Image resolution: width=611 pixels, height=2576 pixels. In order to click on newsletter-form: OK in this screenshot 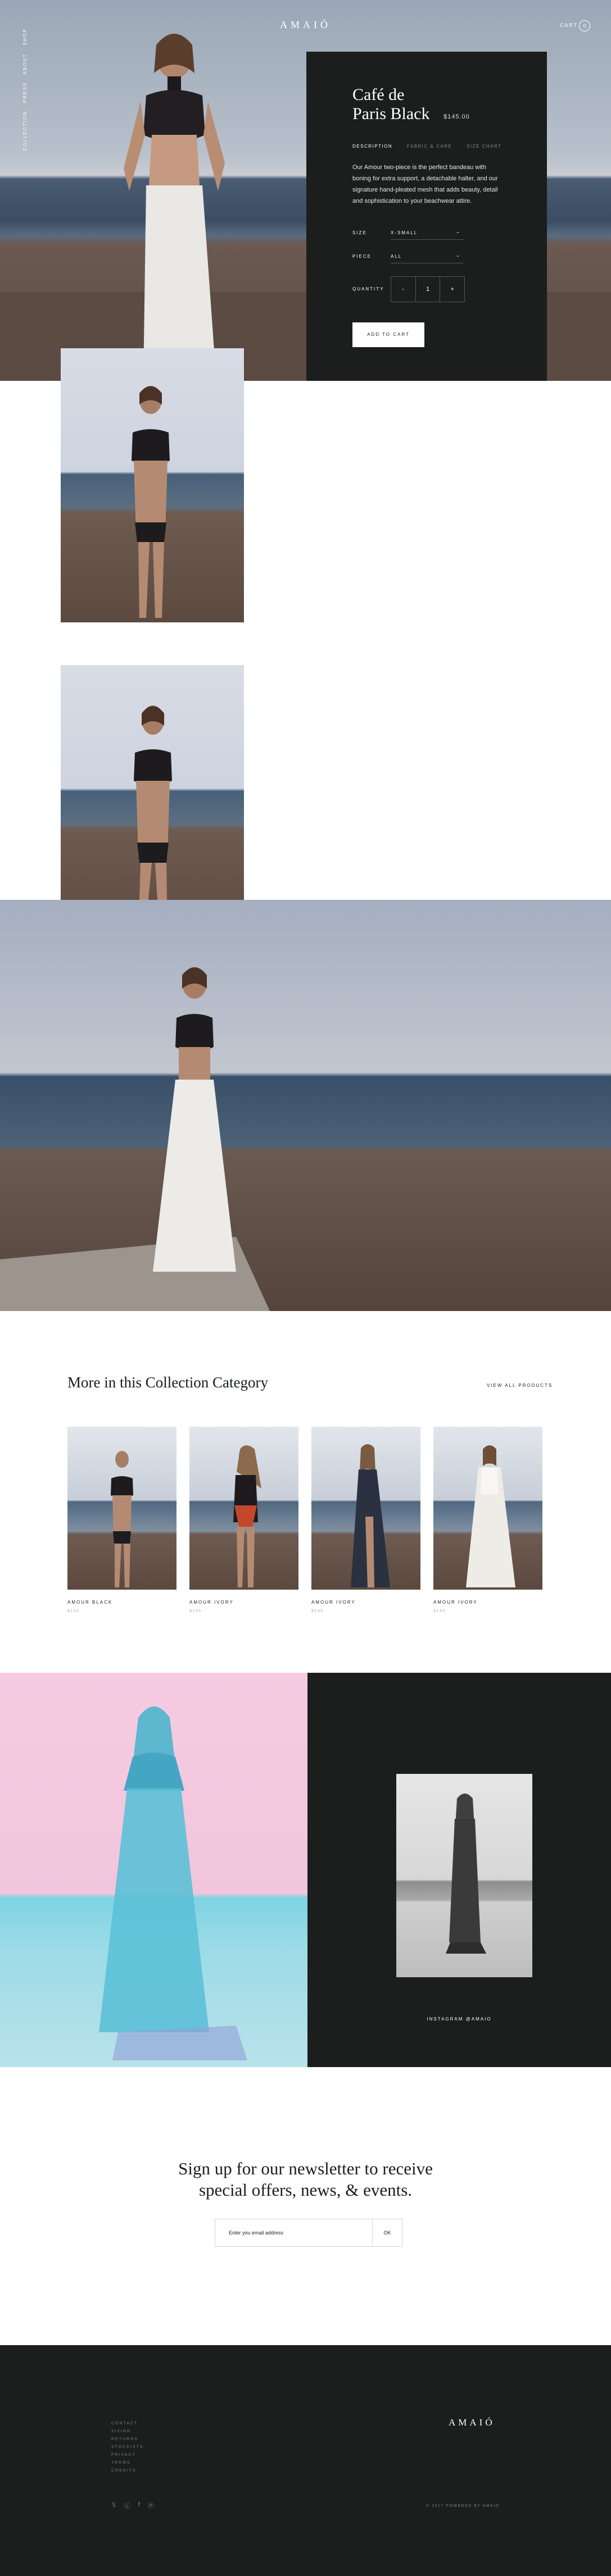, I will do `click(308, 2233)`.